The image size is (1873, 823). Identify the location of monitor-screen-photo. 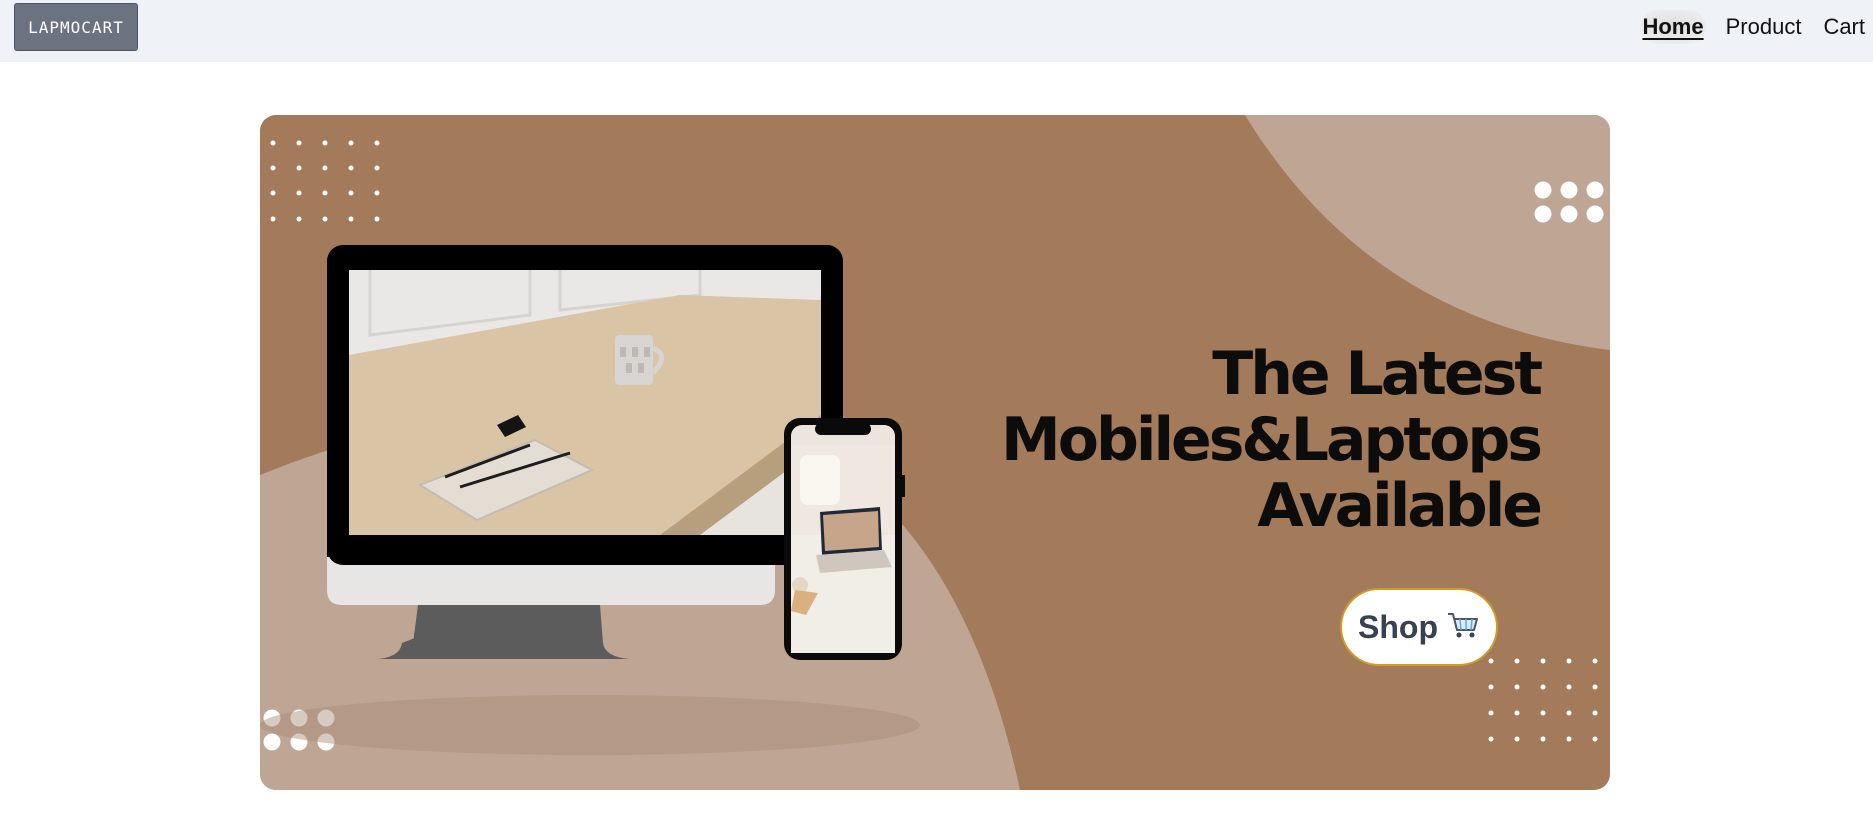
(585, 402).